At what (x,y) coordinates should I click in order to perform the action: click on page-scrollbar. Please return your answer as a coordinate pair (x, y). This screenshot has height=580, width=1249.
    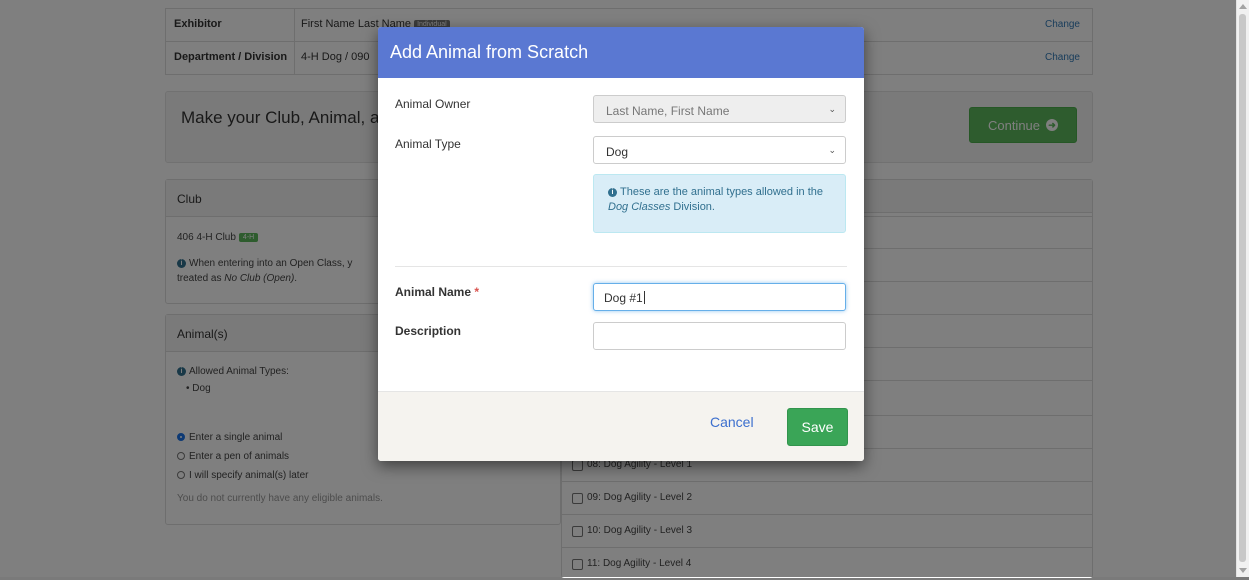
    Looking at the image, I should click on (1242, 288).